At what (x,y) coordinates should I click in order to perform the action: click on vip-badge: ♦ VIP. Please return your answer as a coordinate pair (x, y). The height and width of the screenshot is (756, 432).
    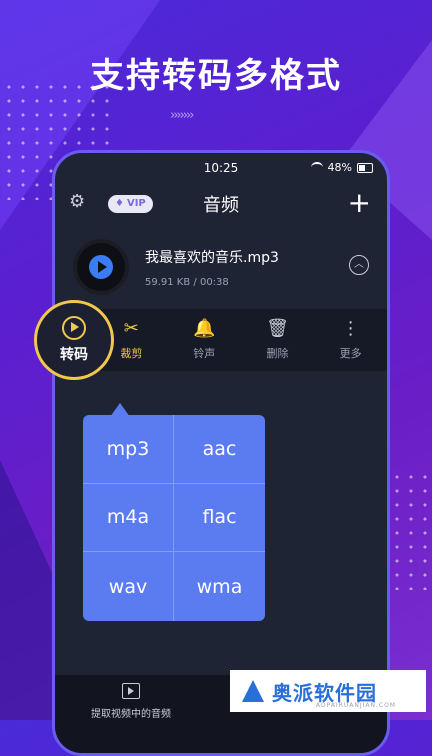
    Looking at the image, I should click on (130, 204).